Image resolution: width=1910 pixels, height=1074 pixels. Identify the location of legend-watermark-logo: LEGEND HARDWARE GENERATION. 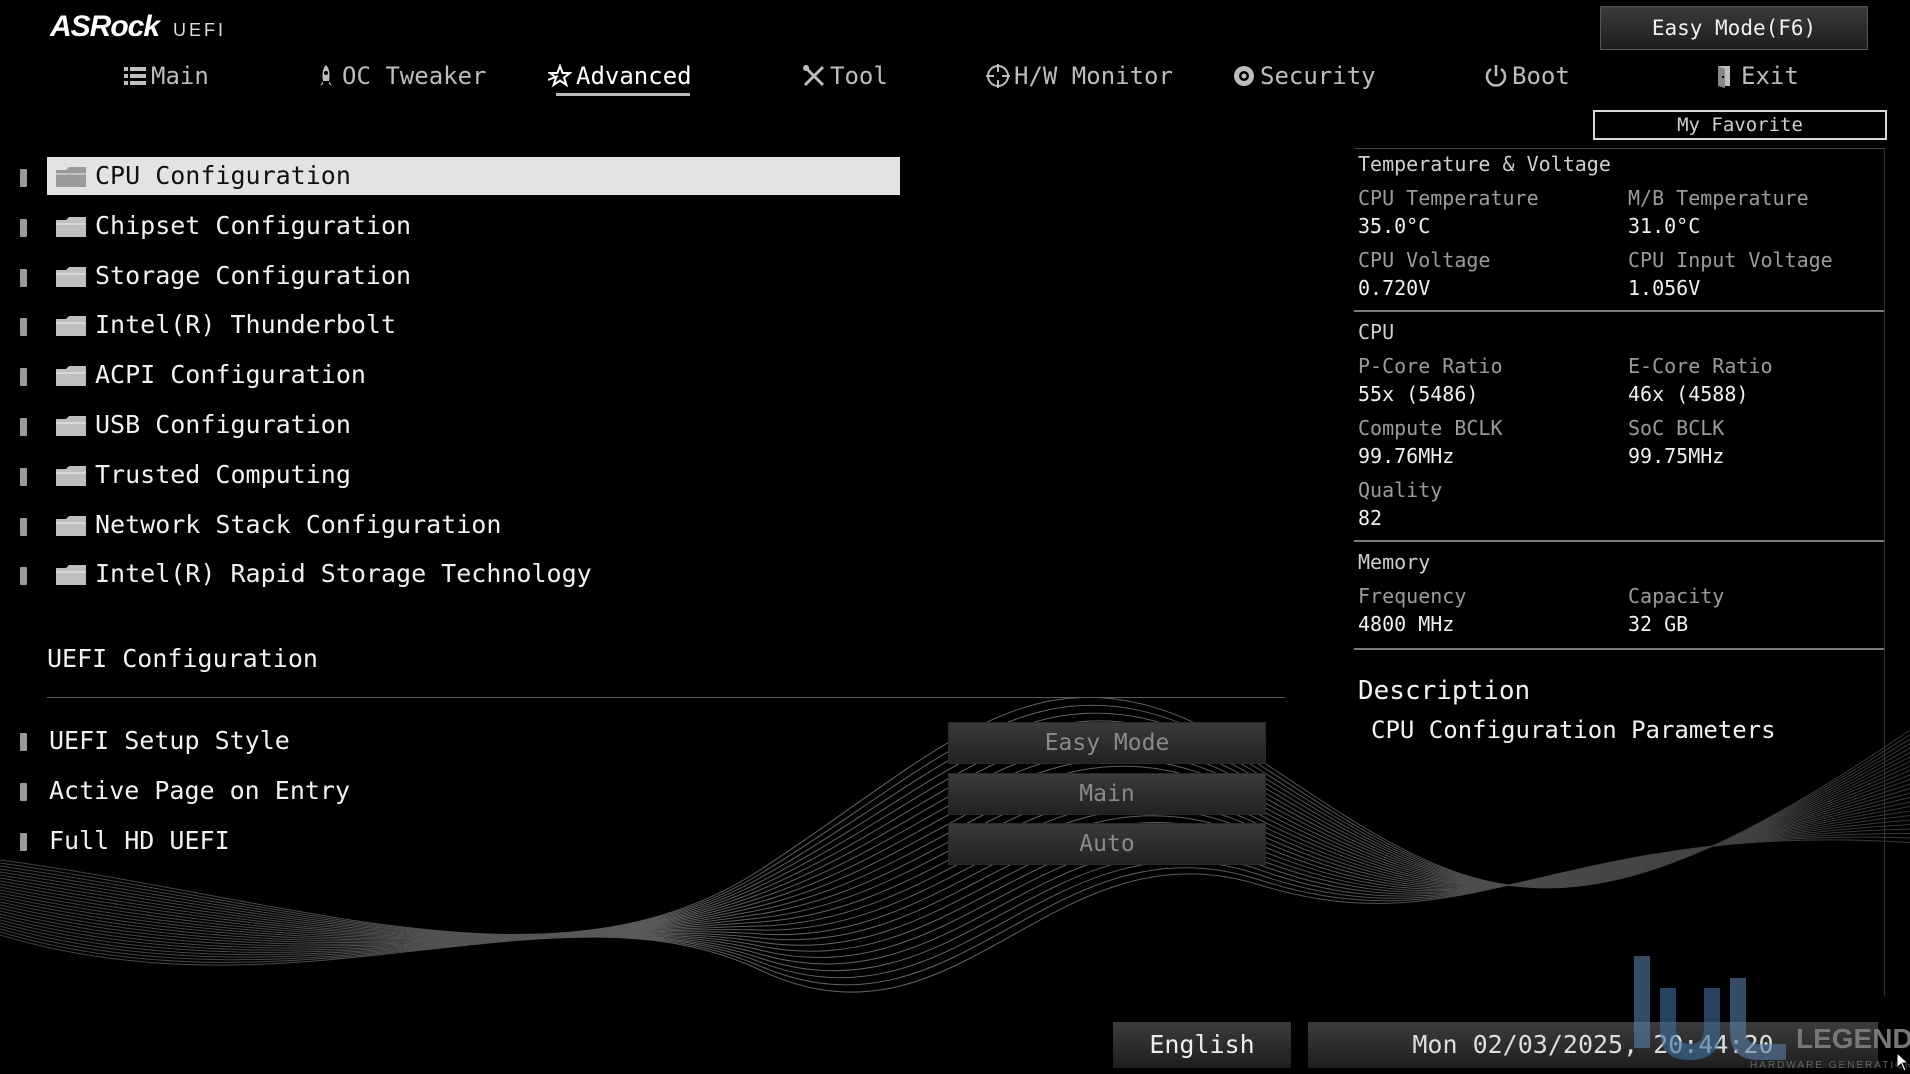
(1772, 1013).